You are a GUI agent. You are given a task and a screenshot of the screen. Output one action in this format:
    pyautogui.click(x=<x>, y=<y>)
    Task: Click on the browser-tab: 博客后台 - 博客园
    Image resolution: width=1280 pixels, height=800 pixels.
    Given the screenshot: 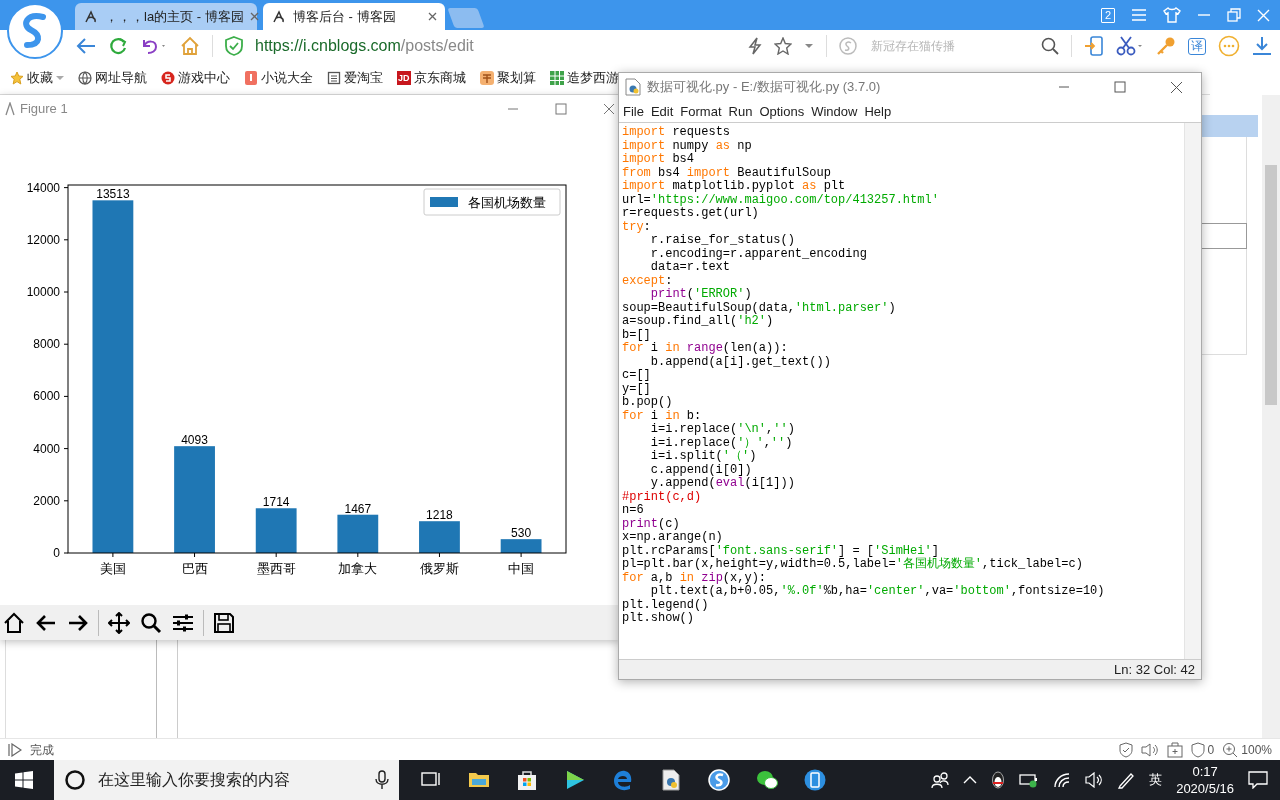 What is the action you would take?
    pyautogui.click(x=354, y=16)
    